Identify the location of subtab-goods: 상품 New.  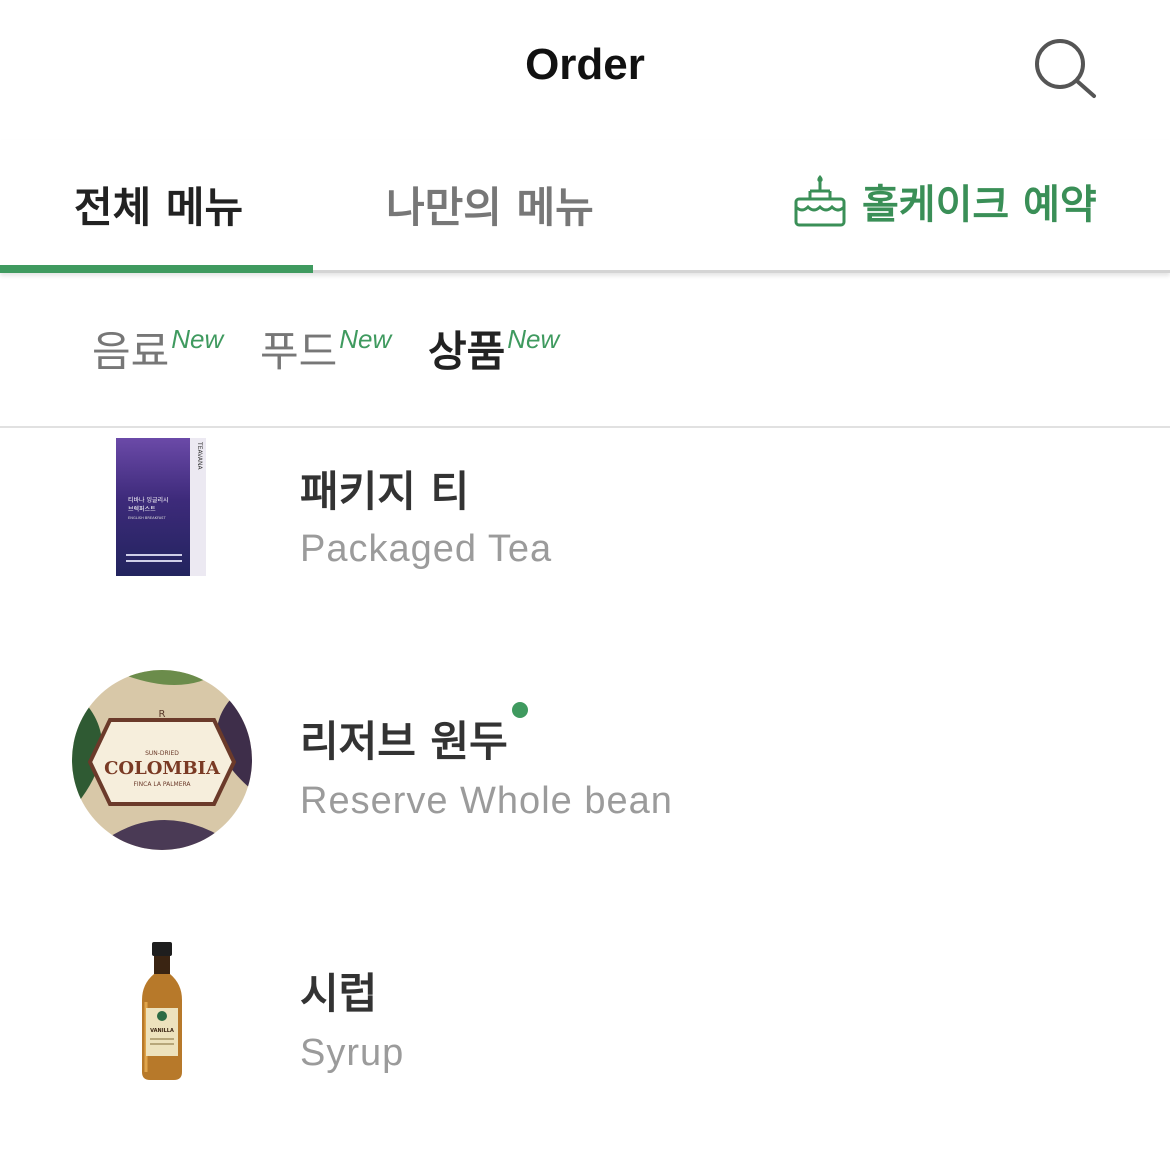
(493, 348).